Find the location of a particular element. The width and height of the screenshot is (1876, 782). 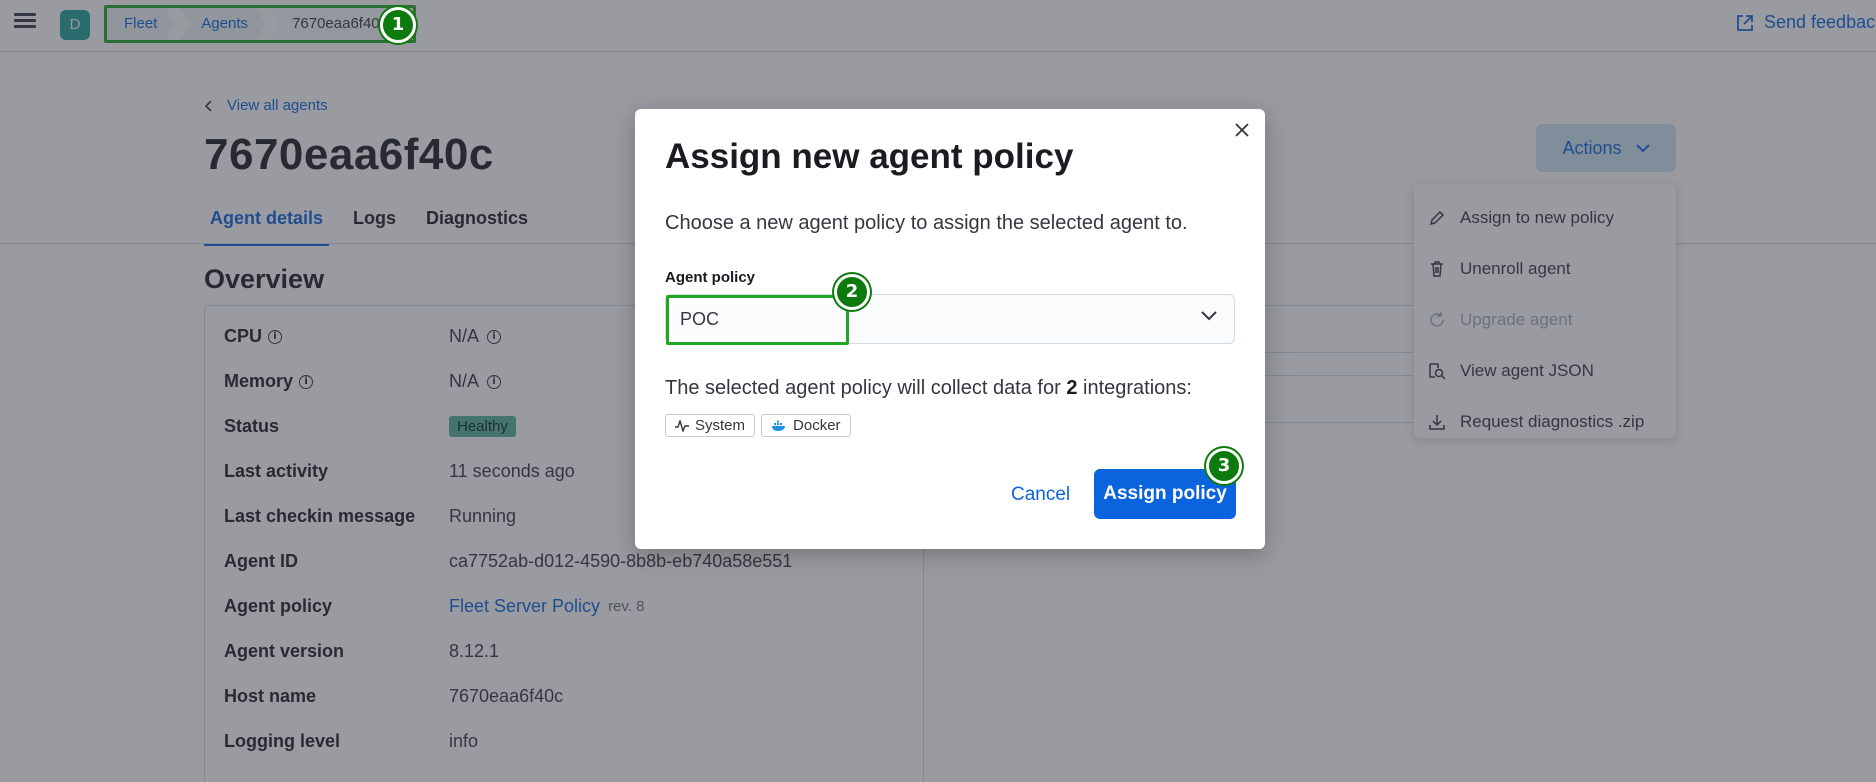

agent-policy-select: POC is located at coordinates (950, 319).